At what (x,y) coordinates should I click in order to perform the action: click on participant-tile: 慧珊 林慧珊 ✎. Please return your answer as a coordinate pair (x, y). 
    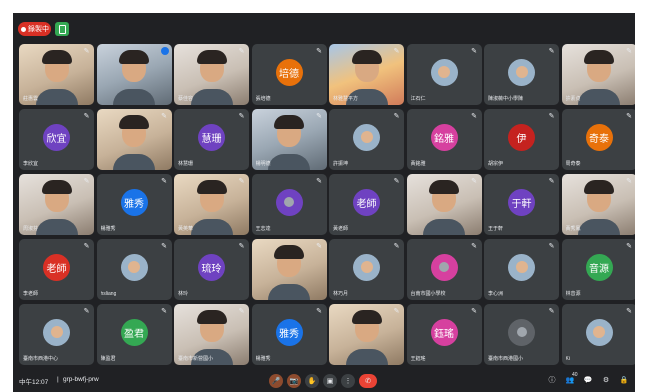
    Looking at the image, I should click on (211, 139).